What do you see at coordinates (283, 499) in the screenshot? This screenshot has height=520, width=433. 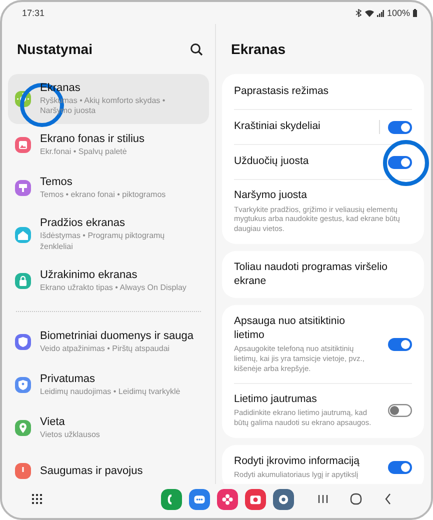 I see `gear-icon` at bounding box center [283, 499].